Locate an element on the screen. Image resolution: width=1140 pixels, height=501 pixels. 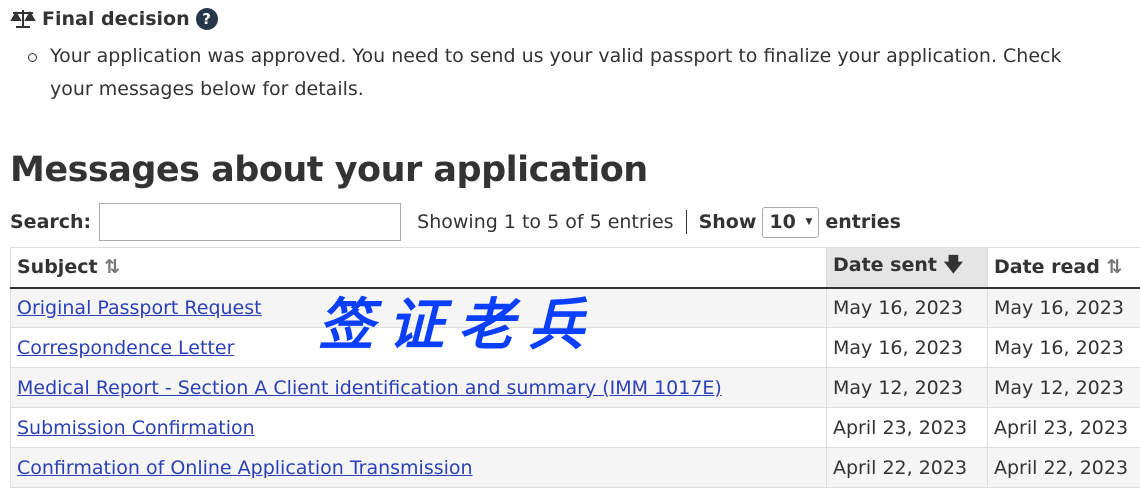
page-title: Messages about your application is located at coordinates (329, 170).